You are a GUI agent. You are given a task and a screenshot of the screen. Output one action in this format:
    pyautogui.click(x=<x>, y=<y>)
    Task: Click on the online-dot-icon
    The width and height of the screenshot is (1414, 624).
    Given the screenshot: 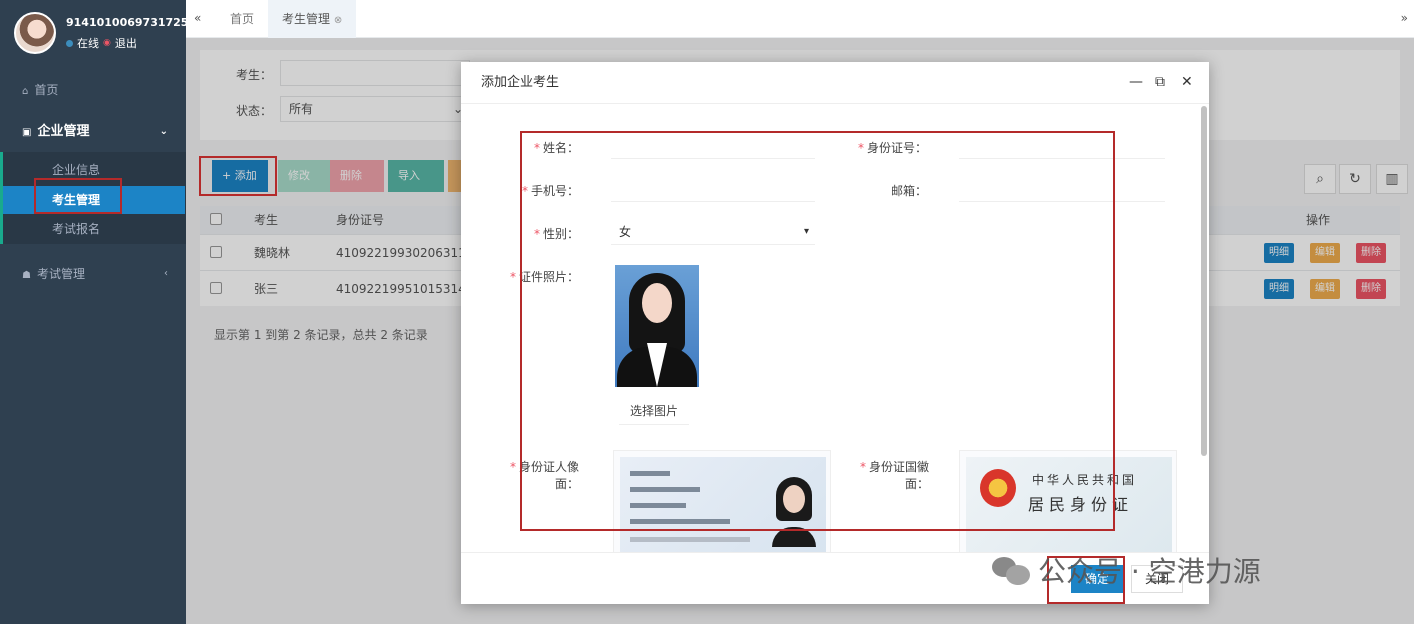 What is the action you would take?
    pyautogui.click(x=69, y=43)
    